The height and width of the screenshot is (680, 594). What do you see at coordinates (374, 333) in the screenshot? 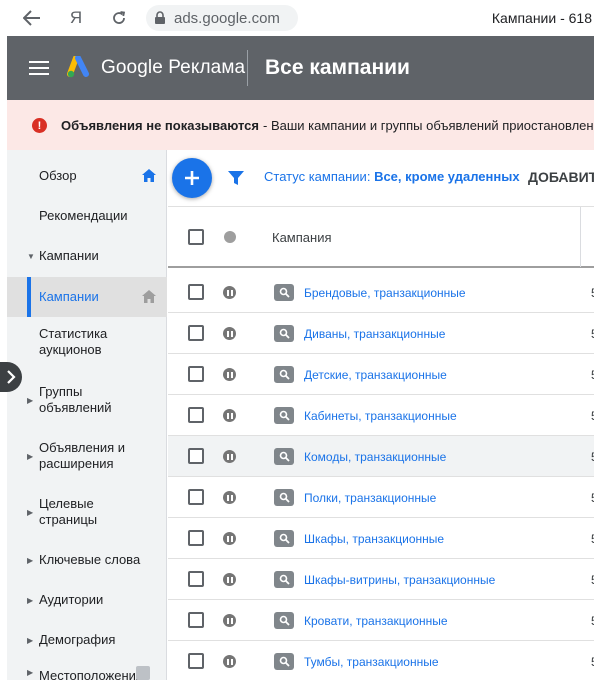
I see `campaign-link: Диваны, транзакционные` at bounding box center [374, 333].